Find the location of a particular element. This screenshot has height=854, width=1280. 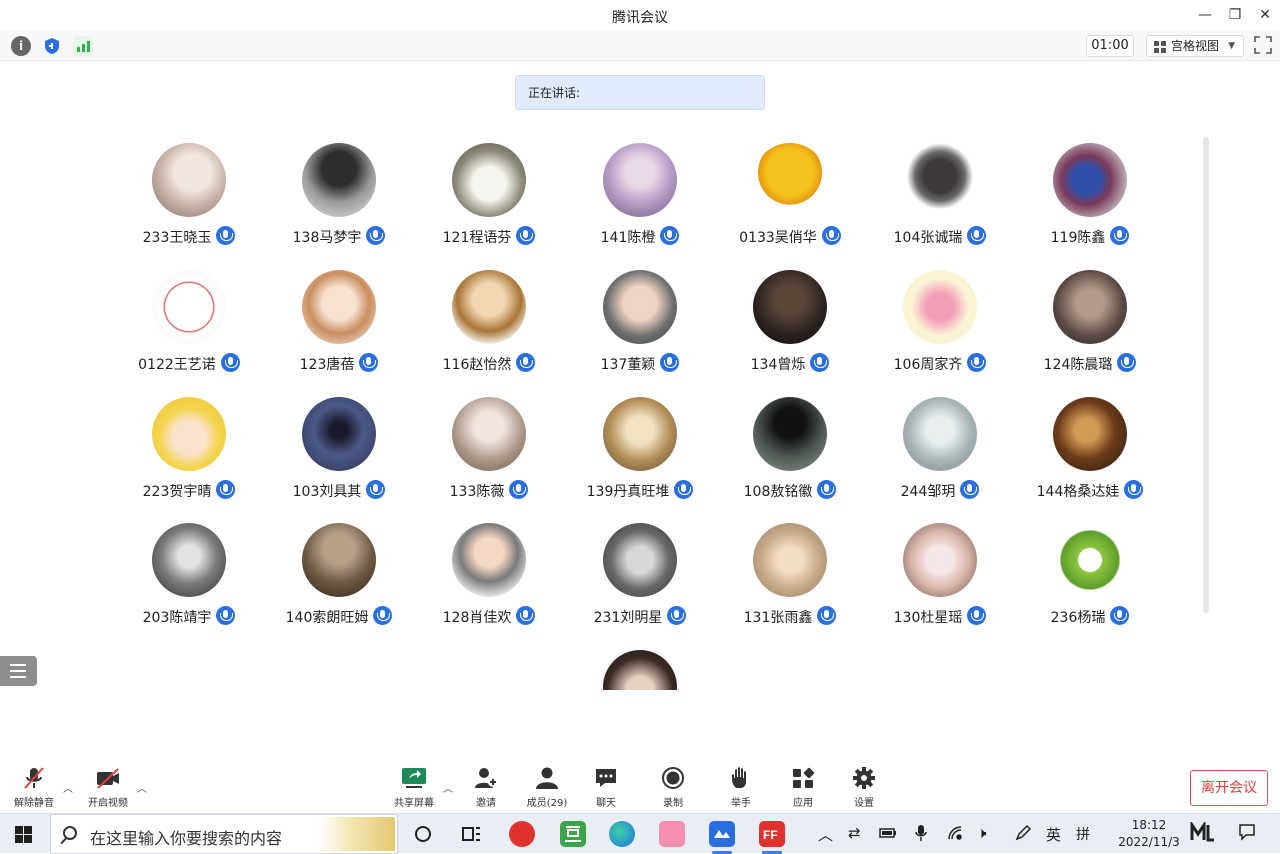

participant-name-text: 106周家齐 is located at coordinates (928, 365).